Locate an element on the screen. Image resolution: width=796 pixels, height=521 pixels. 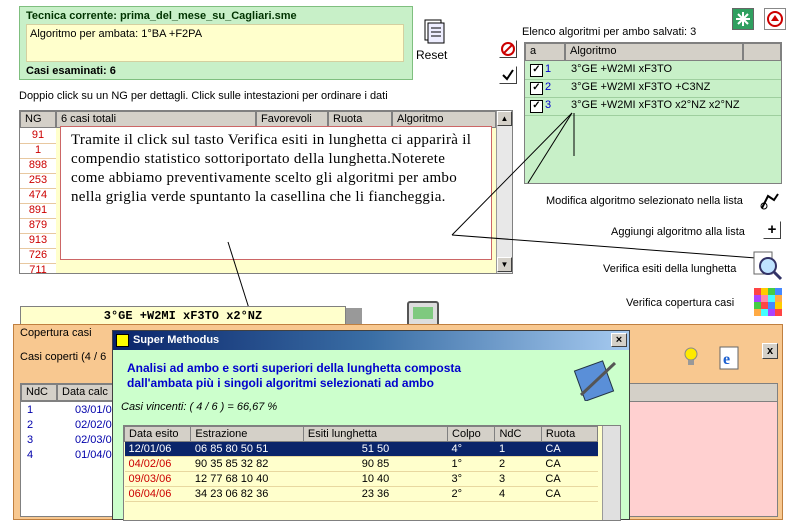
coverage-close-button: x is located at coordinates (770, 351).